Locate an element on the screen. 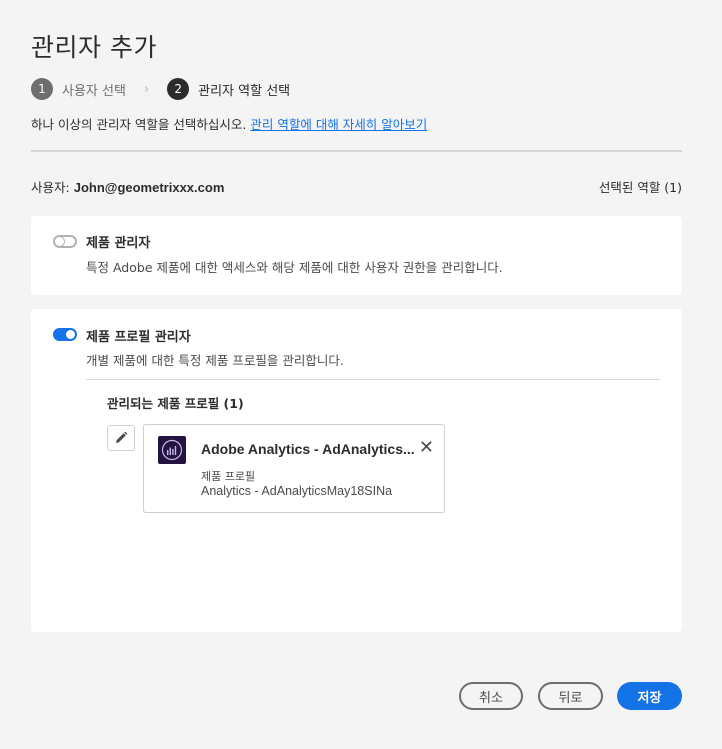  pencil-icon is located at coordinates (122, 437).